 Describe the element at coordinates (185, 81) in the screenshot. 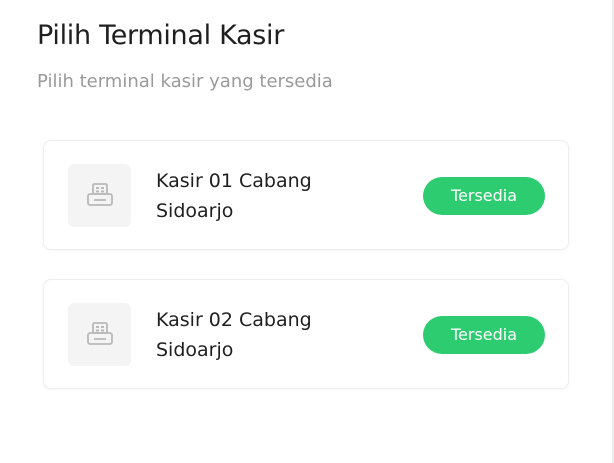

I see `page-subtitle: Pilih terminal kasir yang tersedia` at that location.